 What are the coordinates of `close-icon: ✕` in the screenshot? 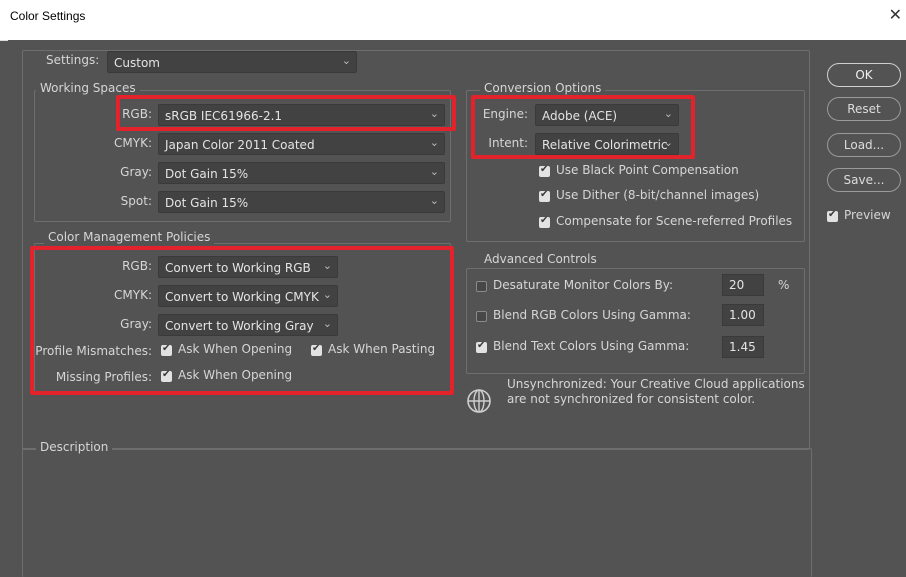 It's located at (895, 14).